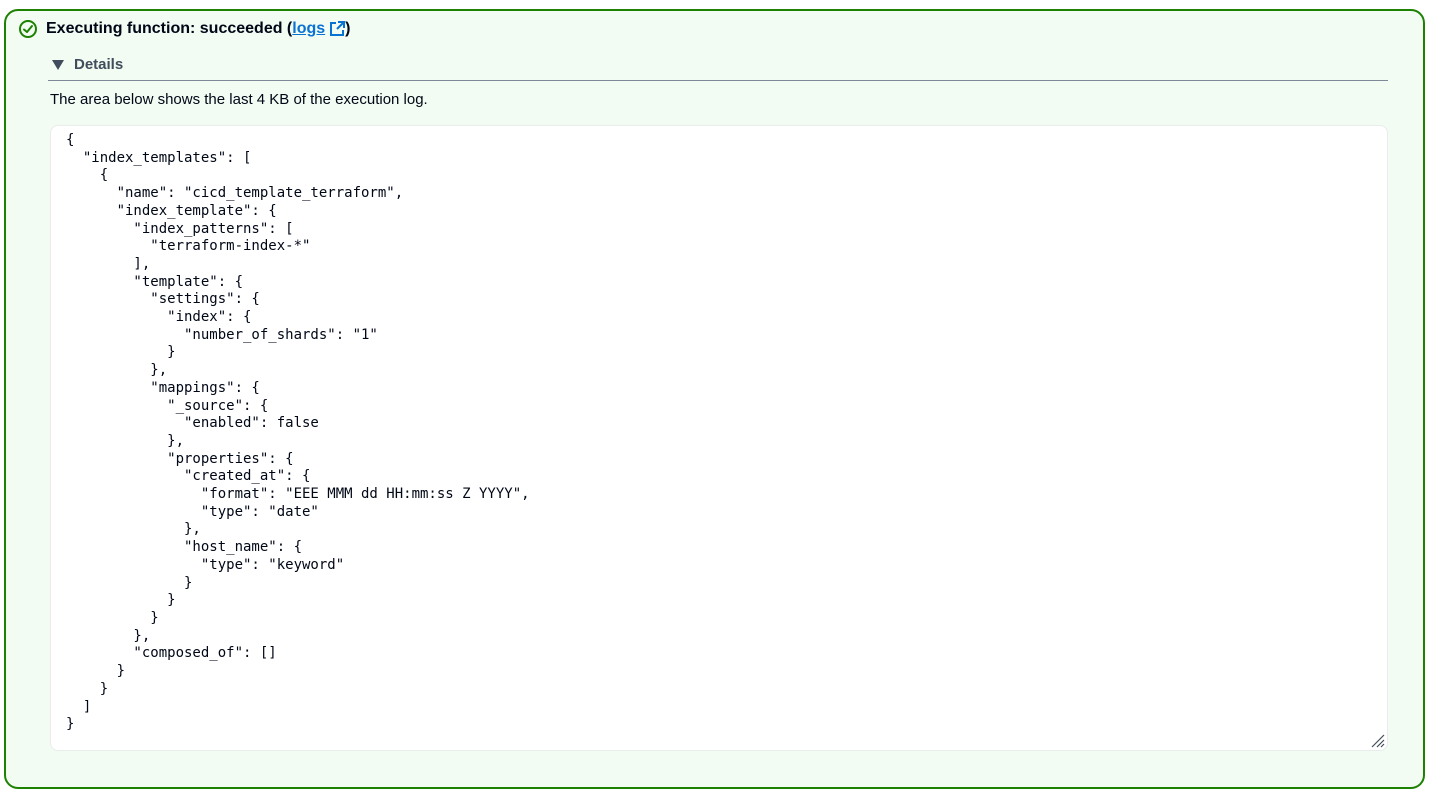 Image resolution: width=1429 pixels, height=789 pixels. Describe the element at coordinates (348, 28) in the screenshot. I see `status-suffix: )` at that location.